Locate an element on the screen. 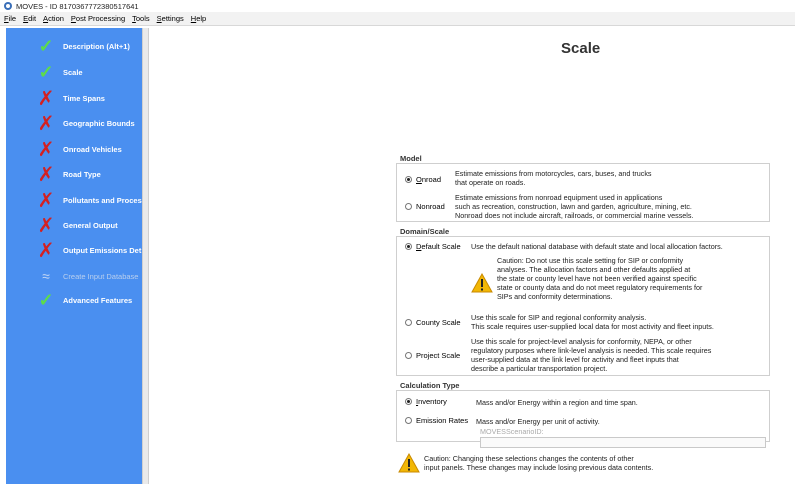  menu-edit: Edit is located at coordinates (29, 18).